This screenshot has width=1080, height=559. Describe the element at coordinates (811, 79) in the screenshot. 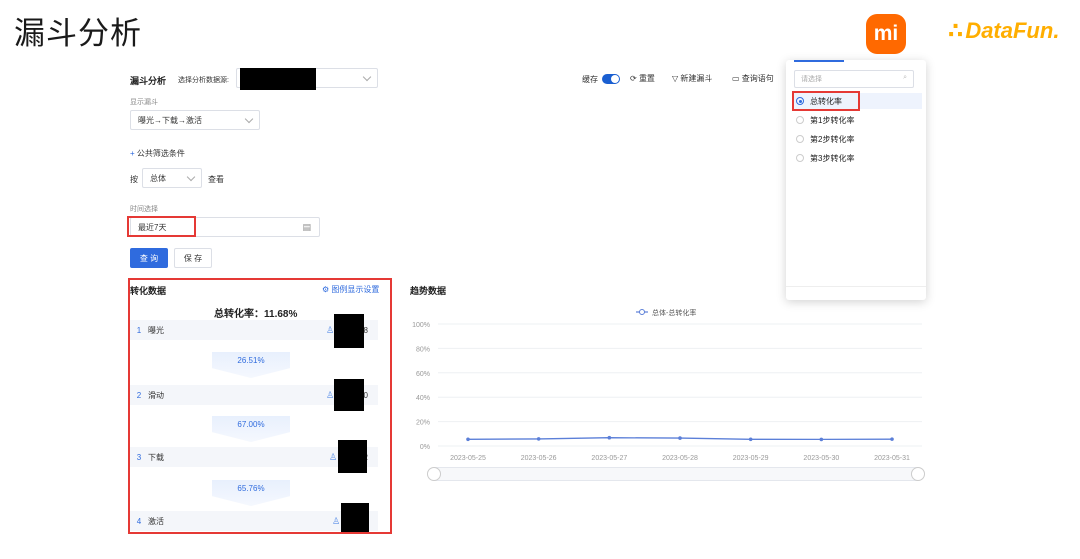

I see `dropdown-search-placeholder: 请选择` at that location.